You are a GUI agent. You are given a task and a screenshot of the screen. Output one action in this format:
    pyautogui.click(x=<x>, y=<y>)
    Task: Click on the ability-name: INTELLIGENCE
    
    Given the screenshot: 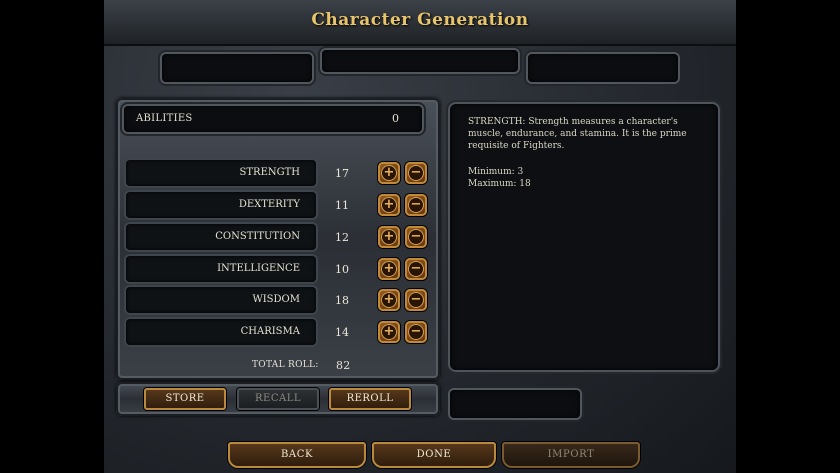 What is the action you would take?
    pyautogui.click(x=258, y=268)
    